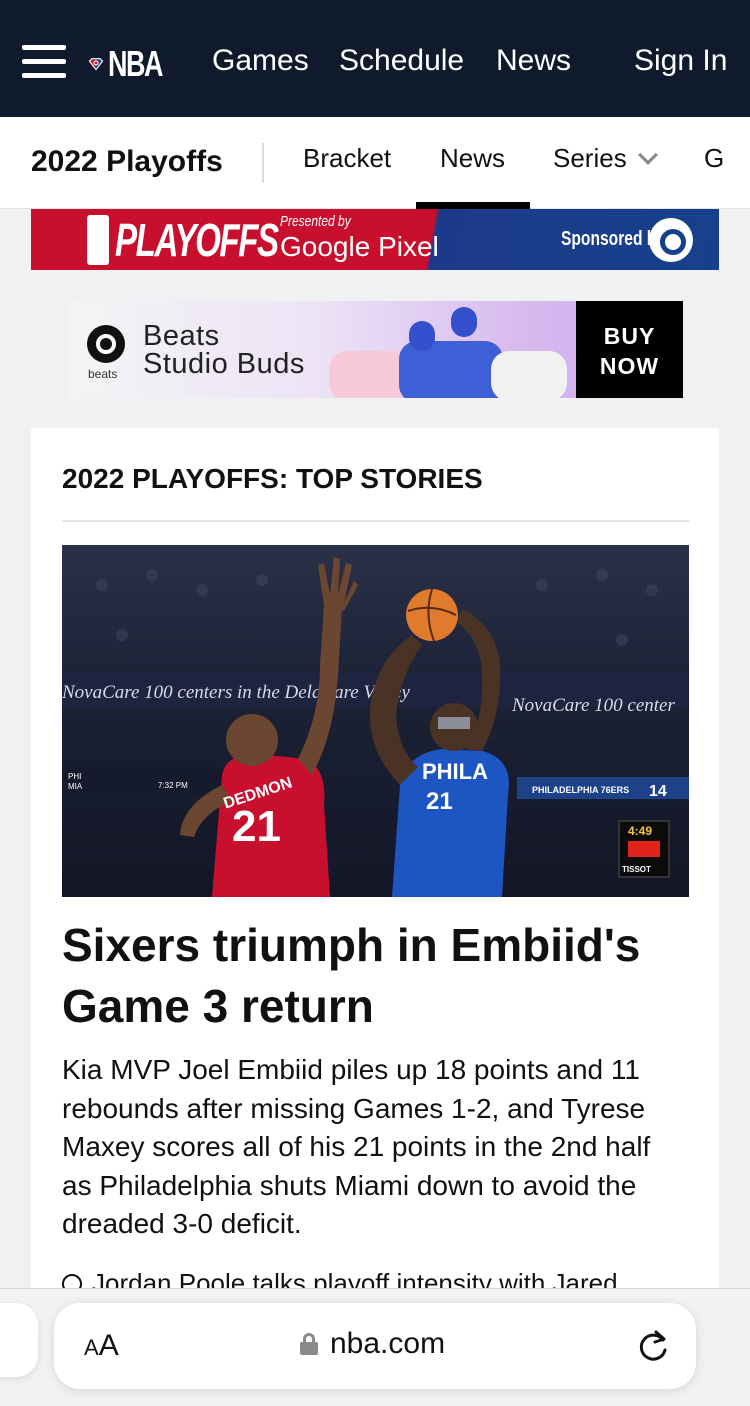 The width and height of the screenshot is (750, 1406). Describe the element at coordinates (422, 336) in the screenshot. I see `earbud-blue-left` at that location.